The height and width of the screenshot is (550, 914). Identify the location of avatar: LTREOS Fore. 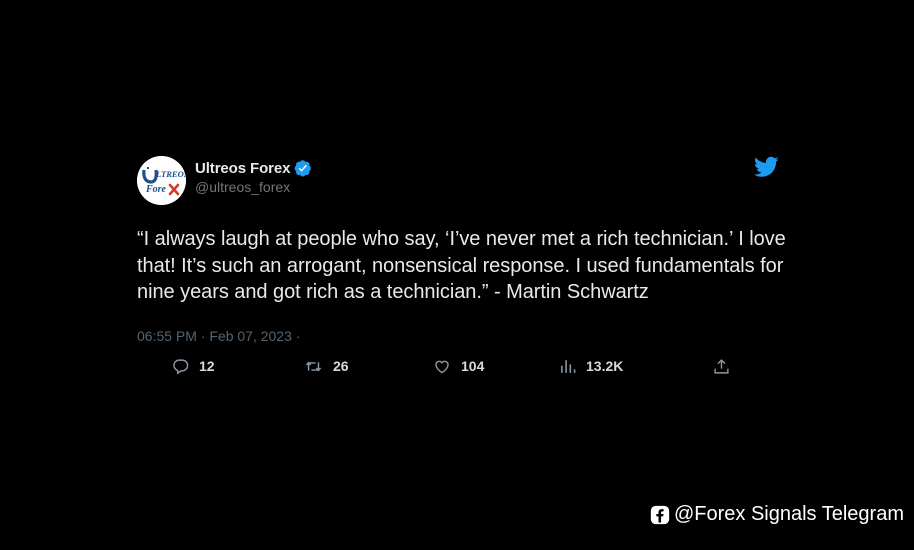
(161, 180).